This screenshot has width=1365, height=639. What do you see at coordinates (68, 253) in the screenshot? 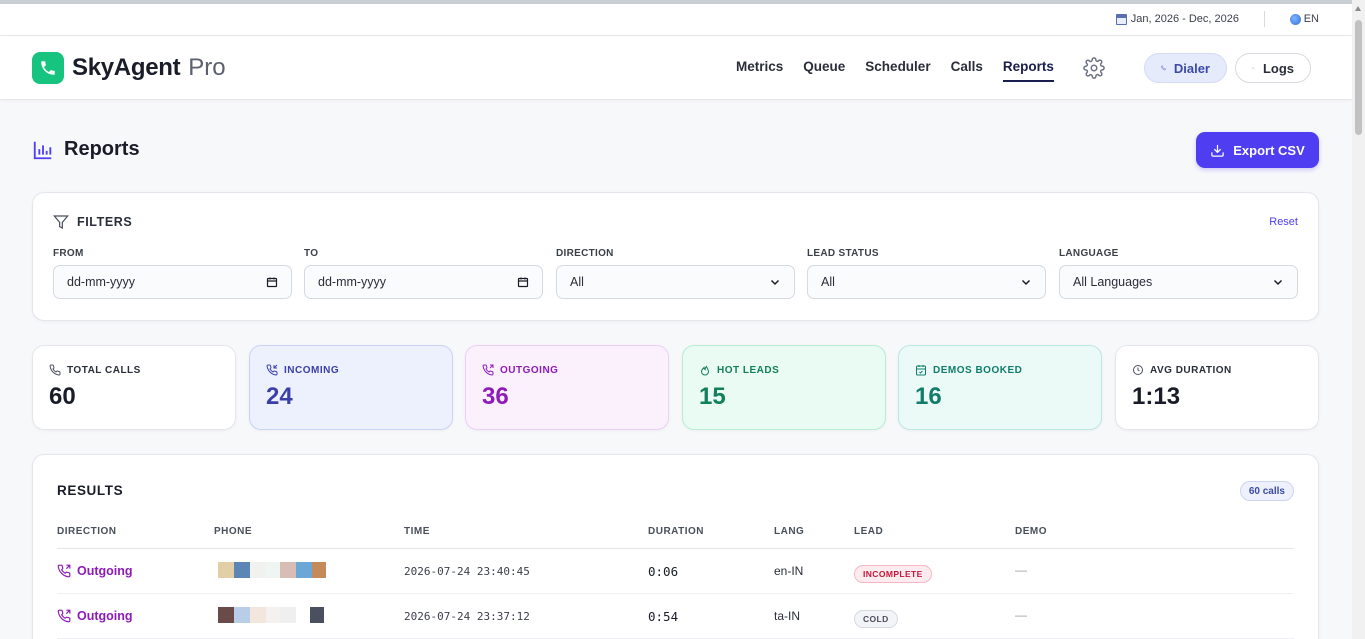
I see `from-label: FROM` at bounding box center [68, 253].